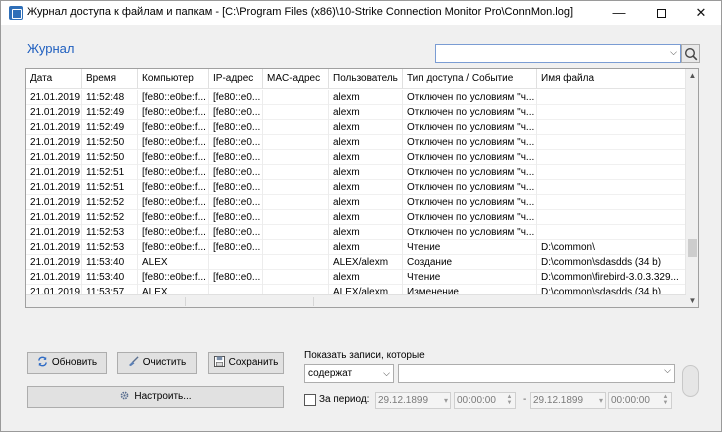 The height and width of the screenshot is (432, 722). Describe the element at coordinates (558, 400) in the screenshot. I see `to-date-value: 29.12.1899` at that location.